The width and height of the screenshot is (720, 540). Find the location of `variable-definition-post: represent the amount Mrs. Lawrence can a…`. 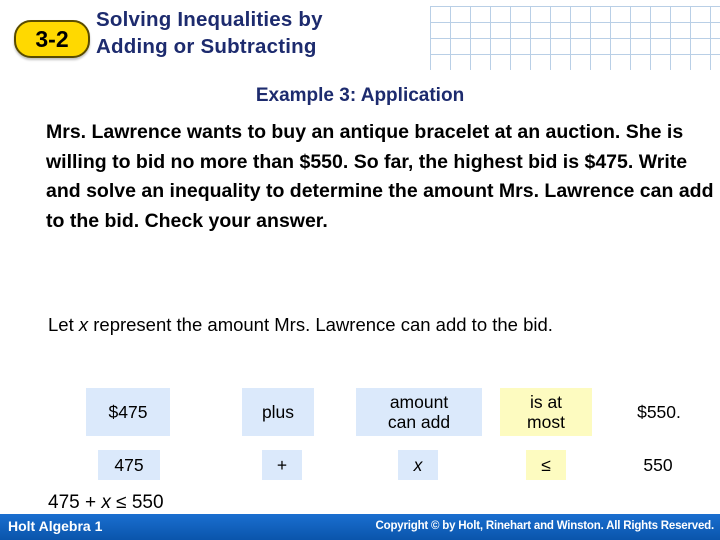

variable-definition-post: represent the amount Mrs. Lawrence can a… is located at coordinates (320, 324).